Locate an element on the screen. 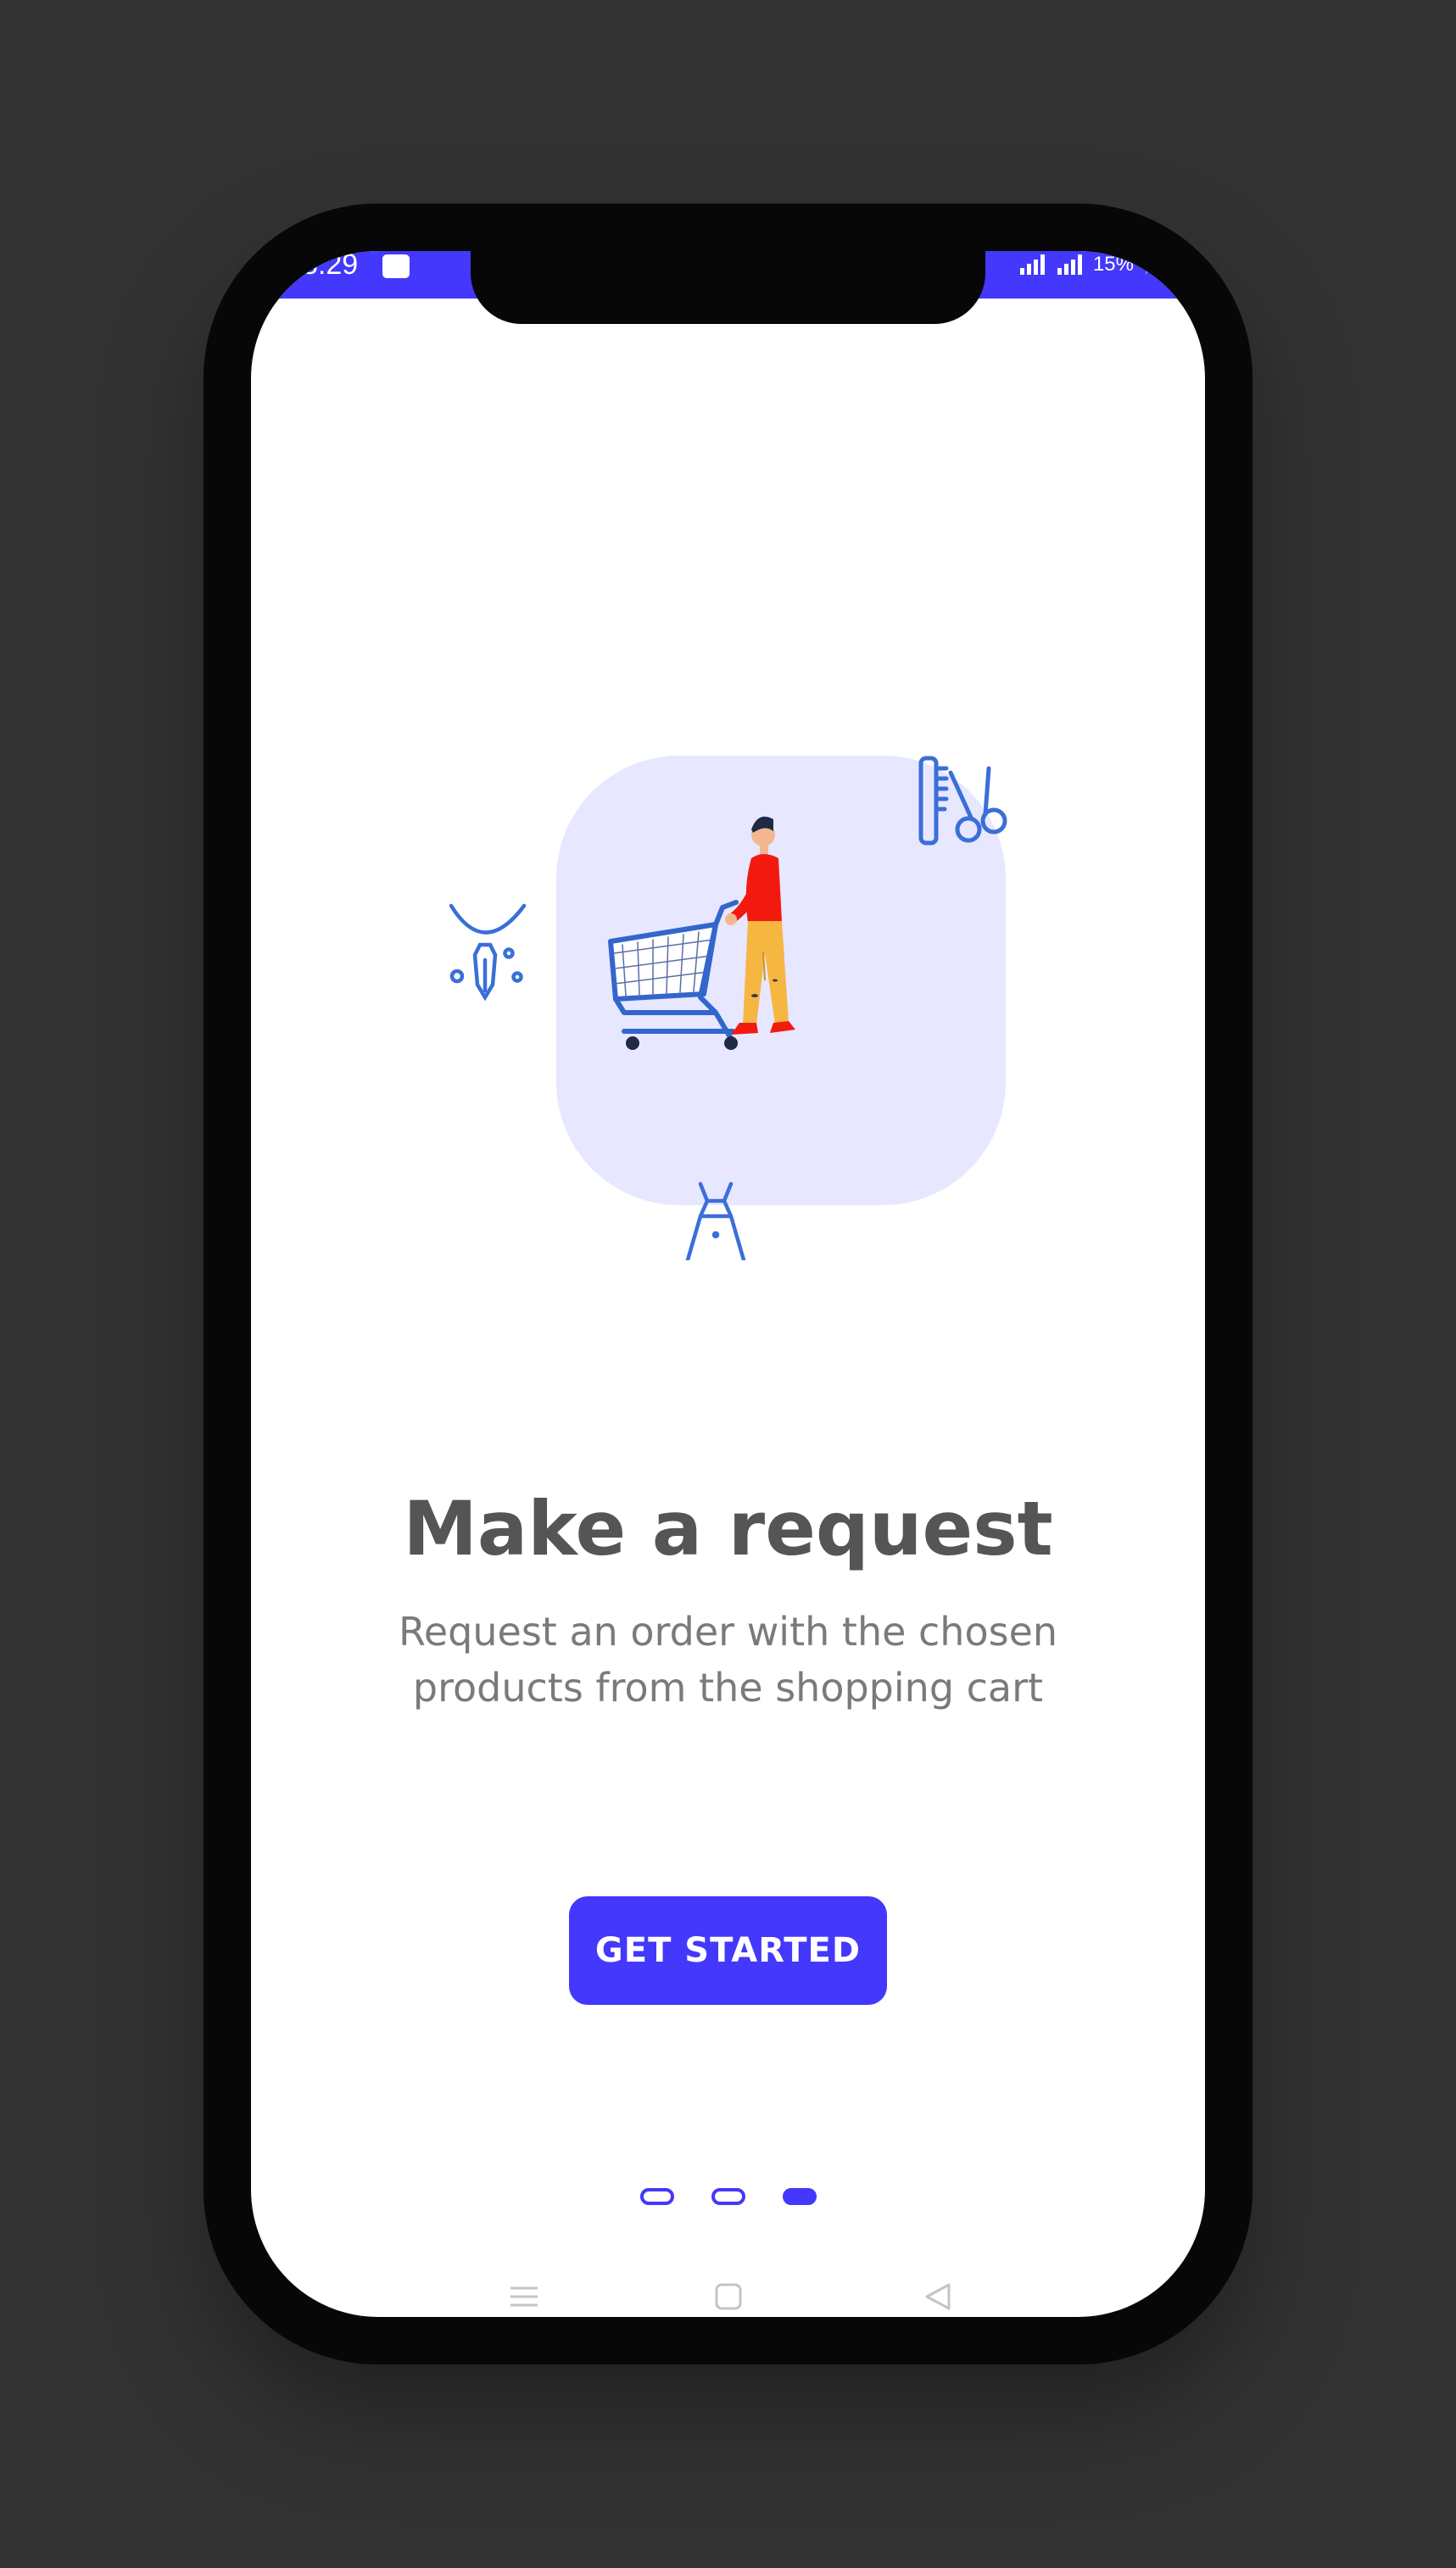  page-title: Make a request is located at coordinates (728, 1528).